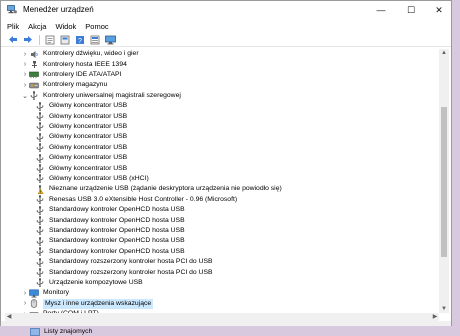 The height and width of the screenshot is (336, 460). What do you see at coordinates (96, 282) in the screenshot?
I see `tree-item-label: Urządzenie kompozytowe USB` at bounding box center [96, 282].